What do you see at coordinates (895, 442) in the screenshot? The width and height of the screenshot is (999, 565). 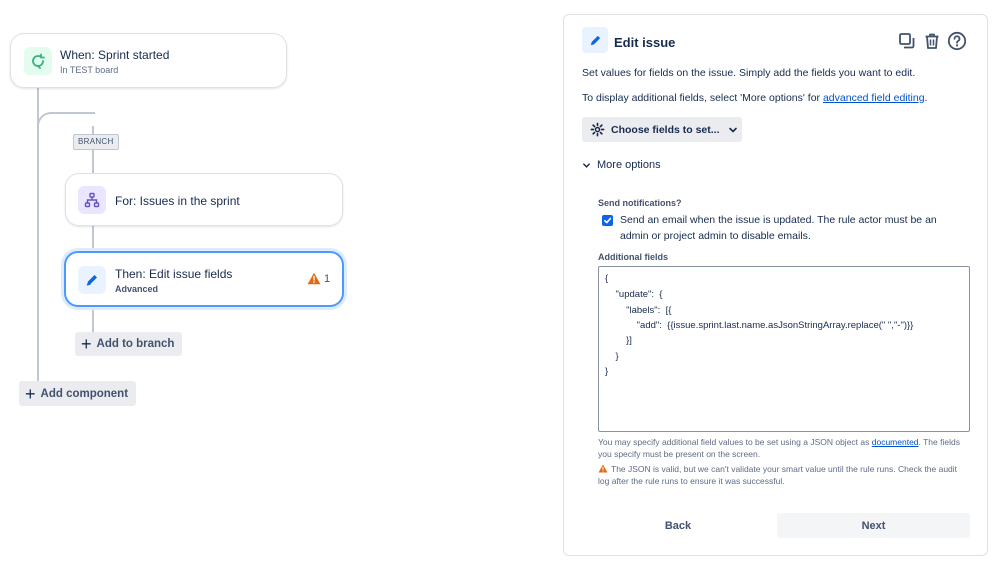 I see `documented-link: documented` at bounding box center [895, 442].